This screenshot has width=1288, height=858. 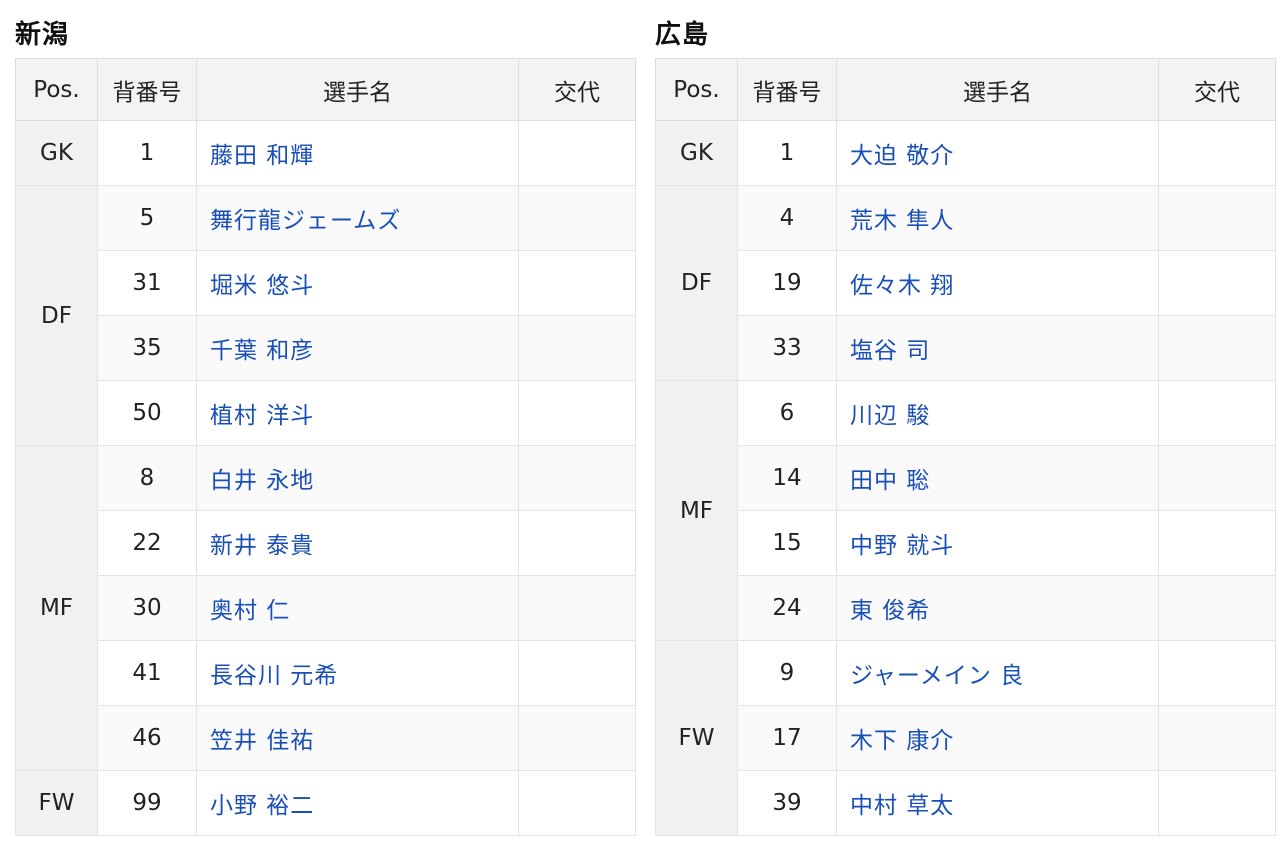 I want to click on player-cell: ジャーメイン 良, so click(x=997, y=673).